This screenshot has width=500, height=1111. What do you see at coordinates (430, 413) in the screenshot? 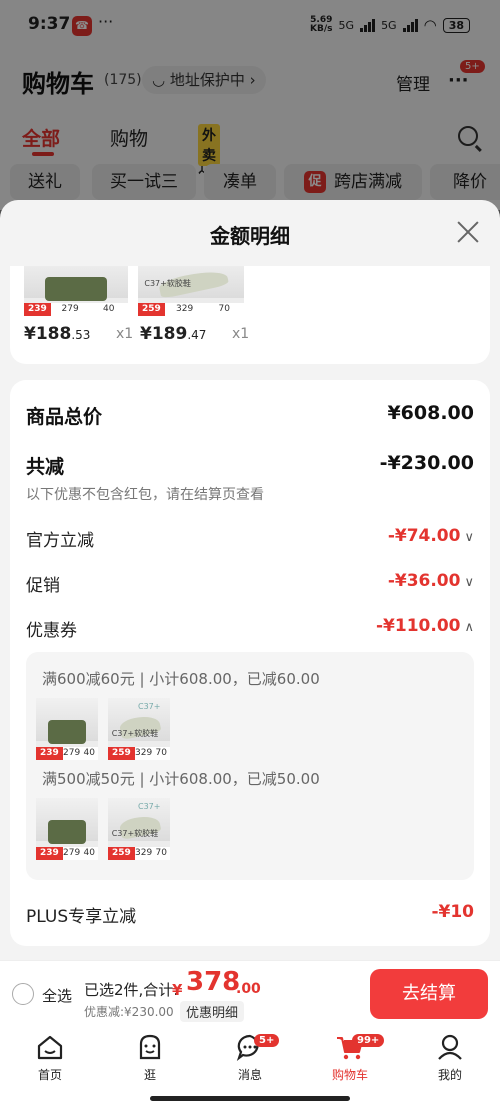
I see `total-value: ¥608.00` at bounding box center [430, 413].